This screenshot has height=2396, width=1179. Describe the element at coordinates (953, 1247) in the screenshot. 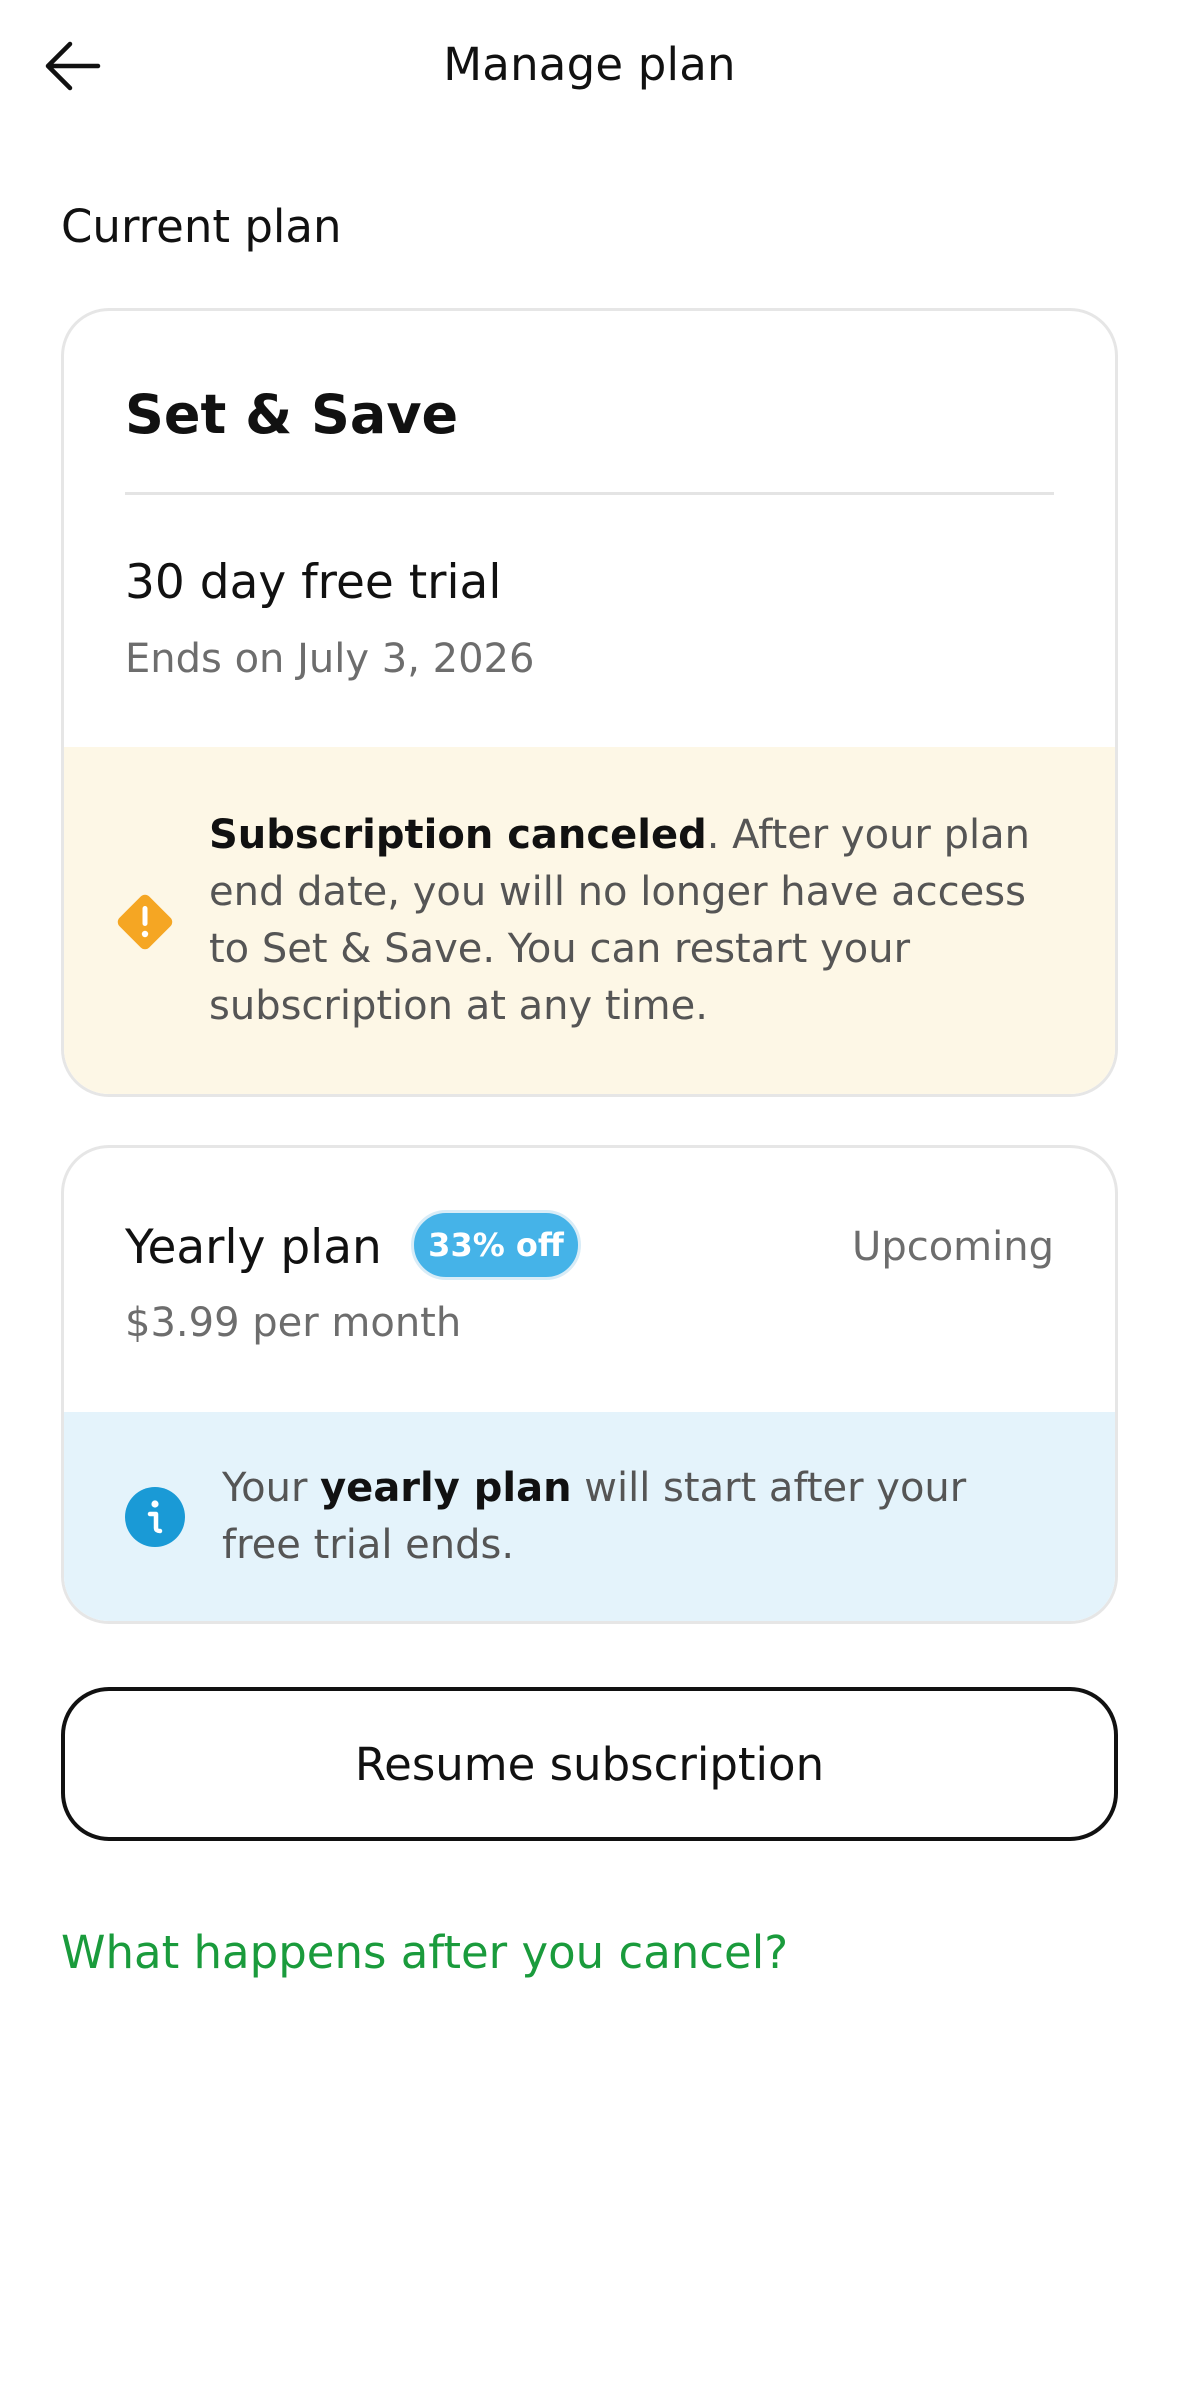

I see `status-label: Upcoming` at that location.